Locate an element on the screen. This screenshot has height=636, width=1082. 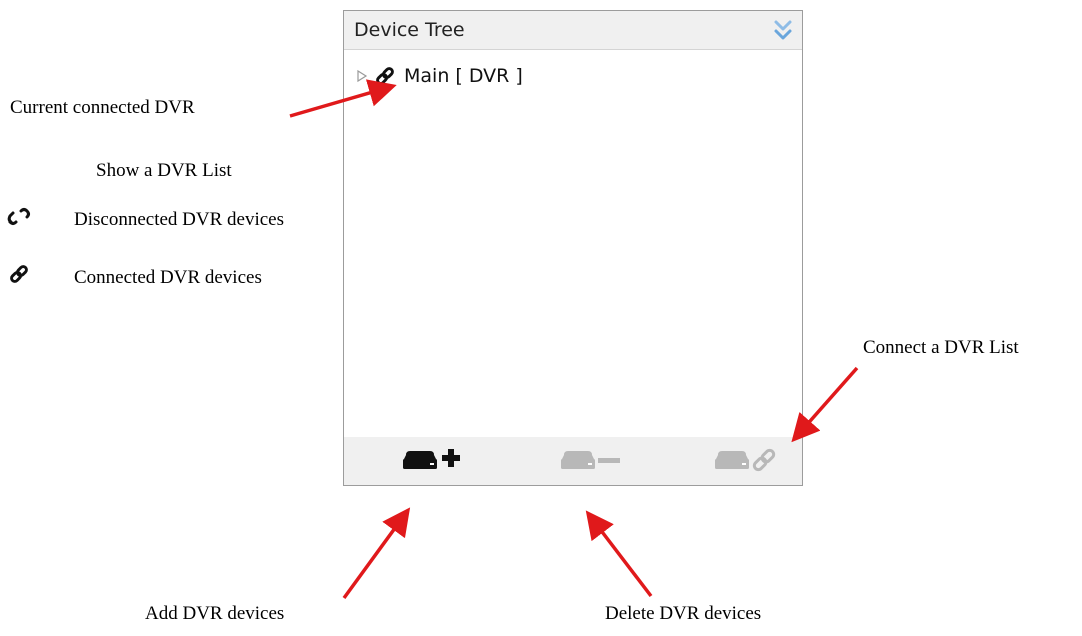
arrow-connect-list is located at coordinates (825, 404).